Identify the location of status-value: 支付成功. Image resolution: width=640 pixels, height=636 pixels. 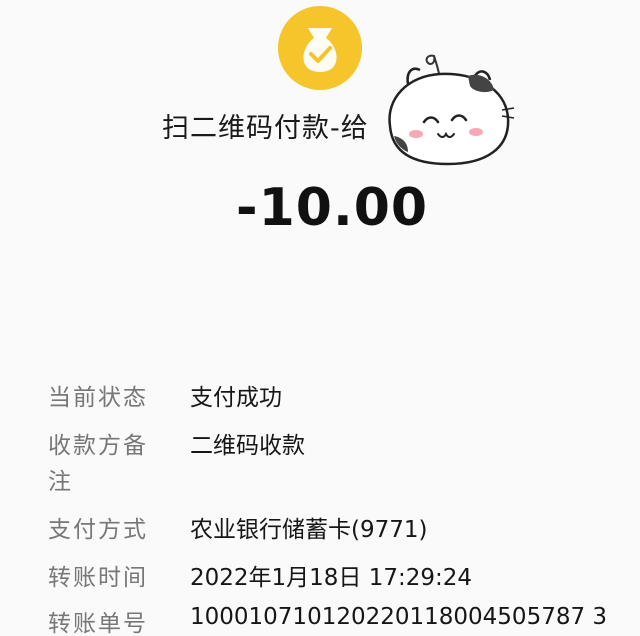
(236, 398).